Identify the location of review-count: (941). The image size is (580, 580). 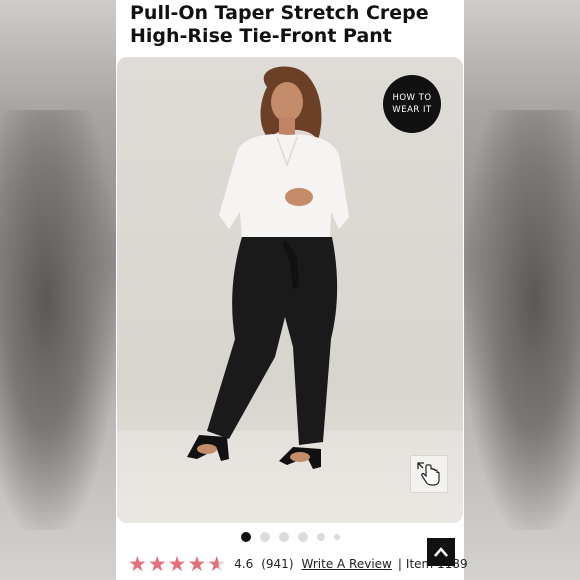
(277, 564).